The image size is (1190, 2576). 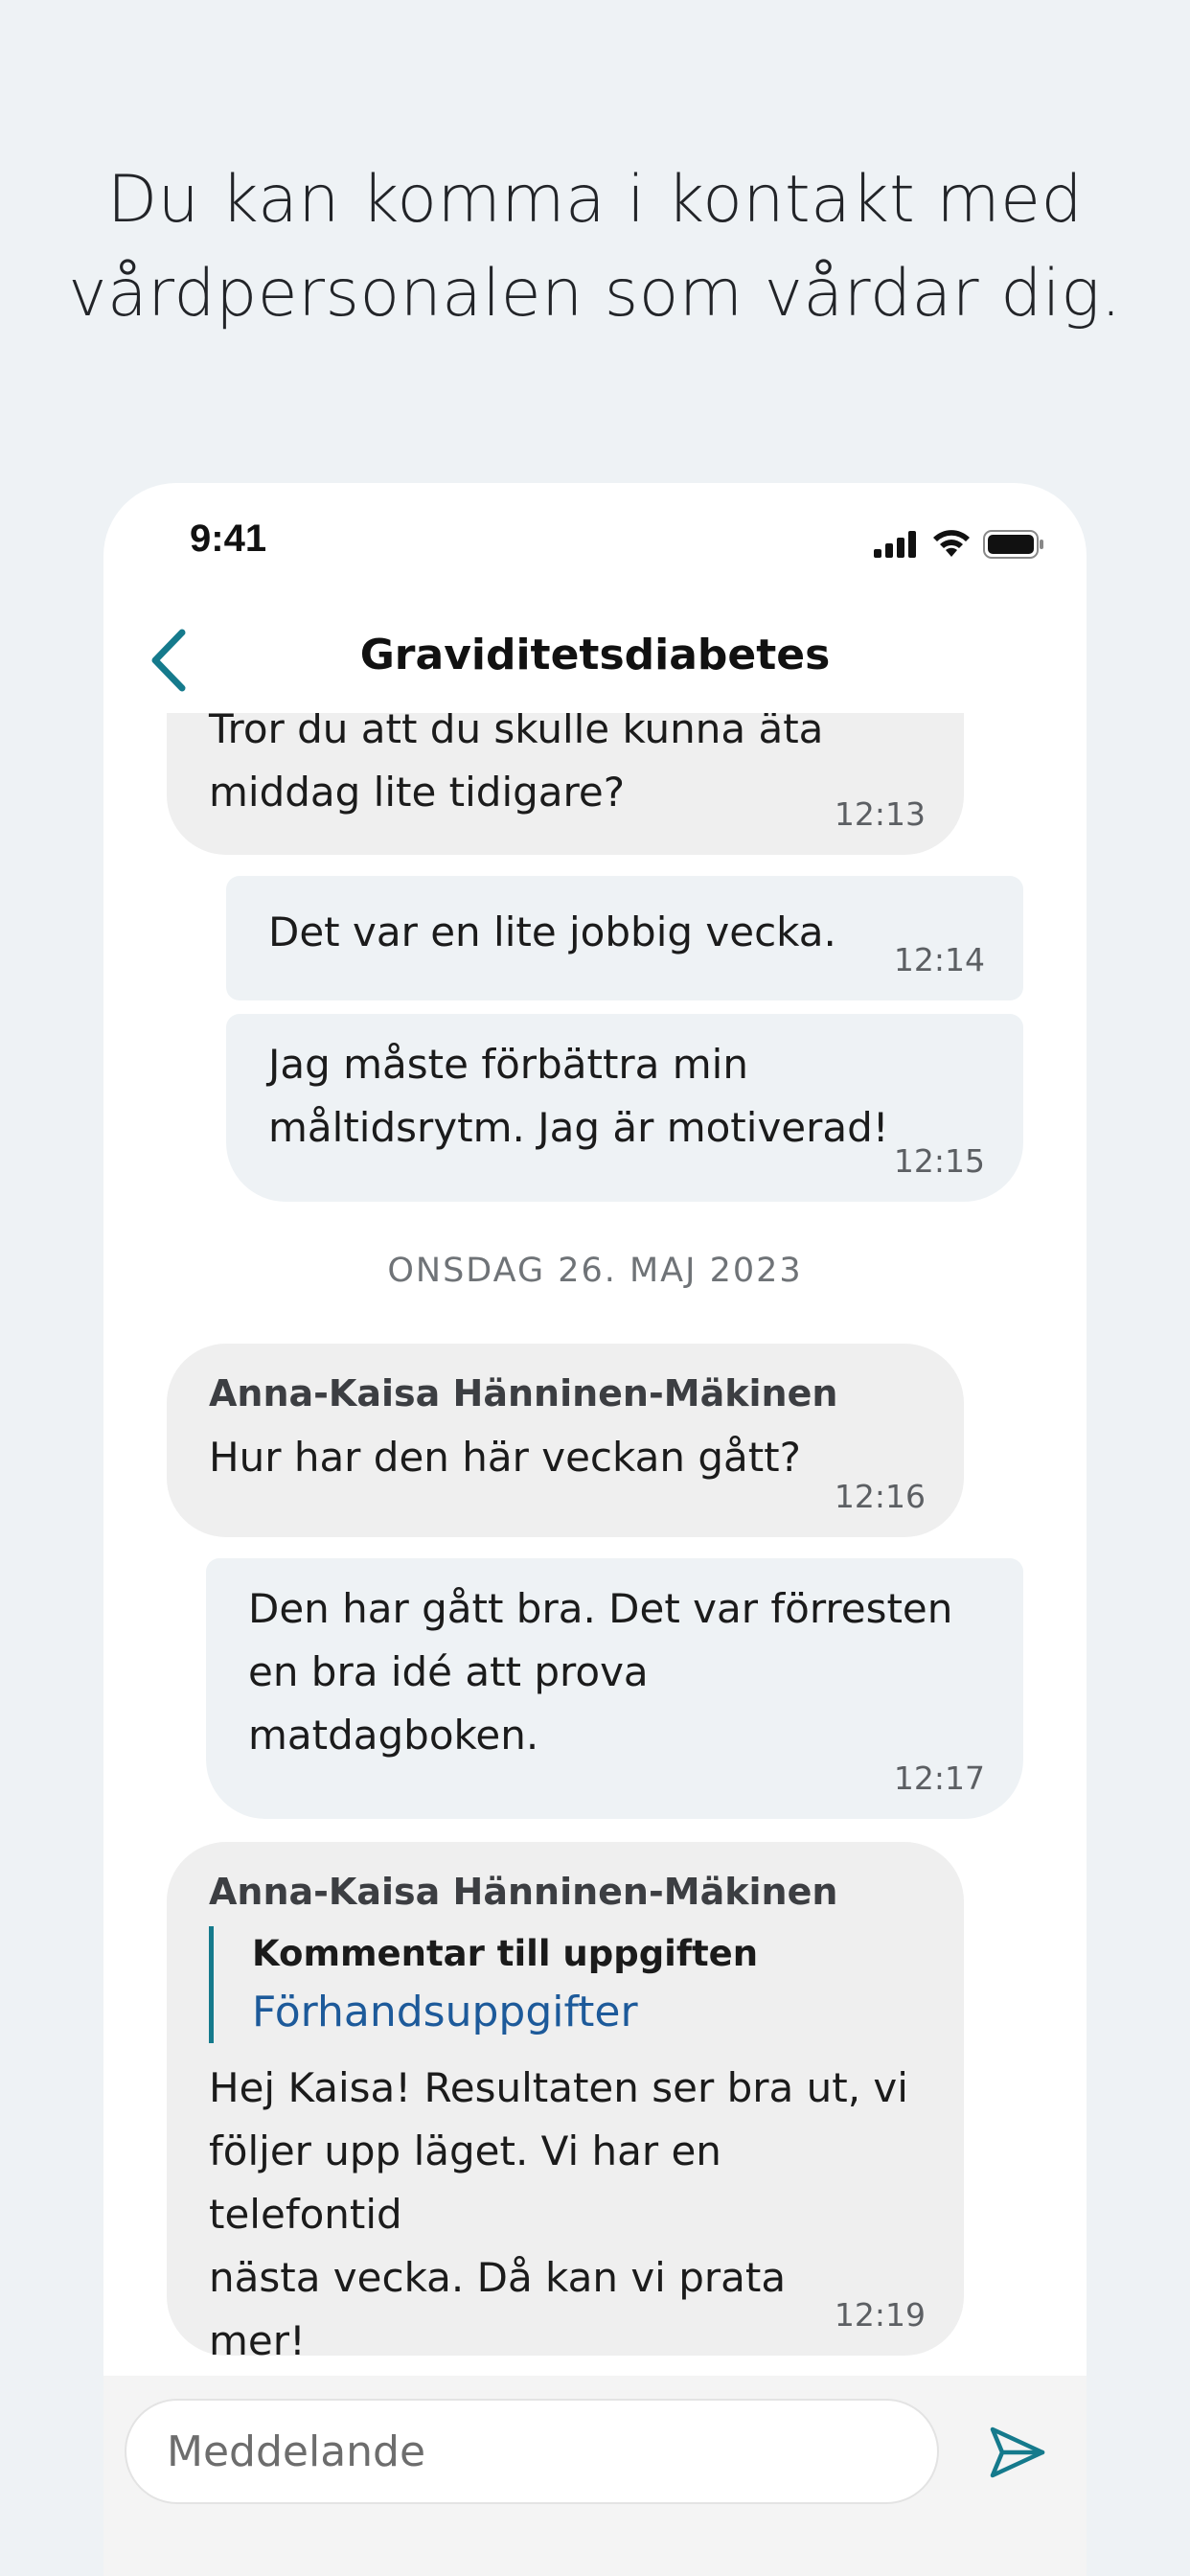 I want to click on message-text: Tror du att du skulle kunna äta, so click(x=516, y=732).